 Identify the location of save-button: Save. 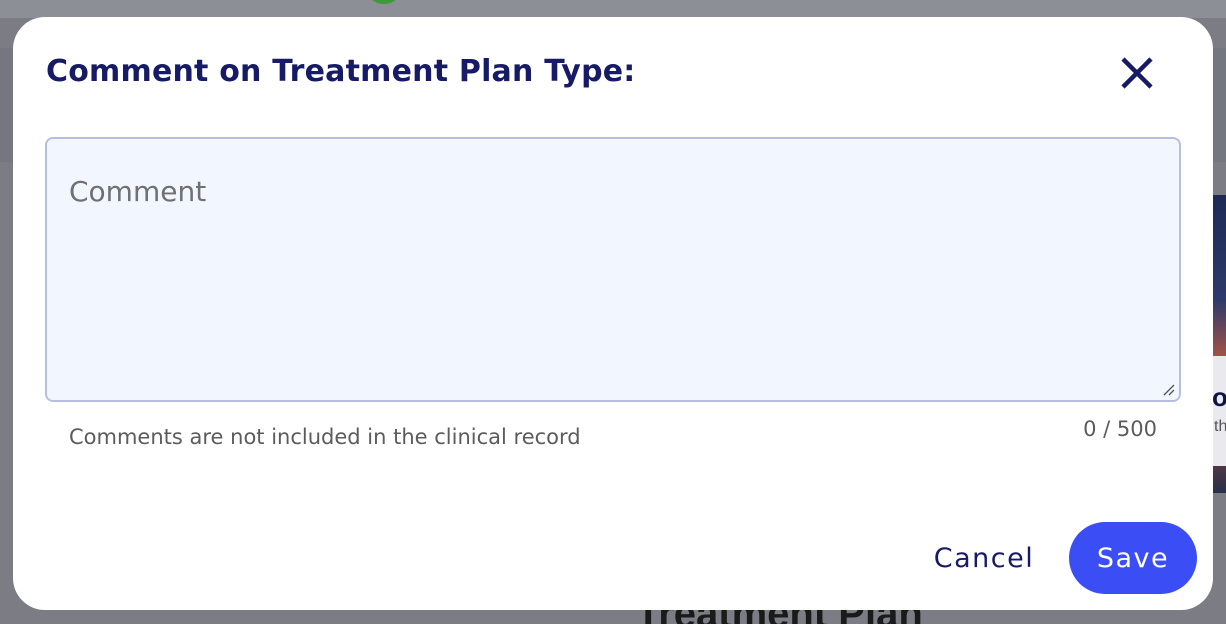
(1133, 558).